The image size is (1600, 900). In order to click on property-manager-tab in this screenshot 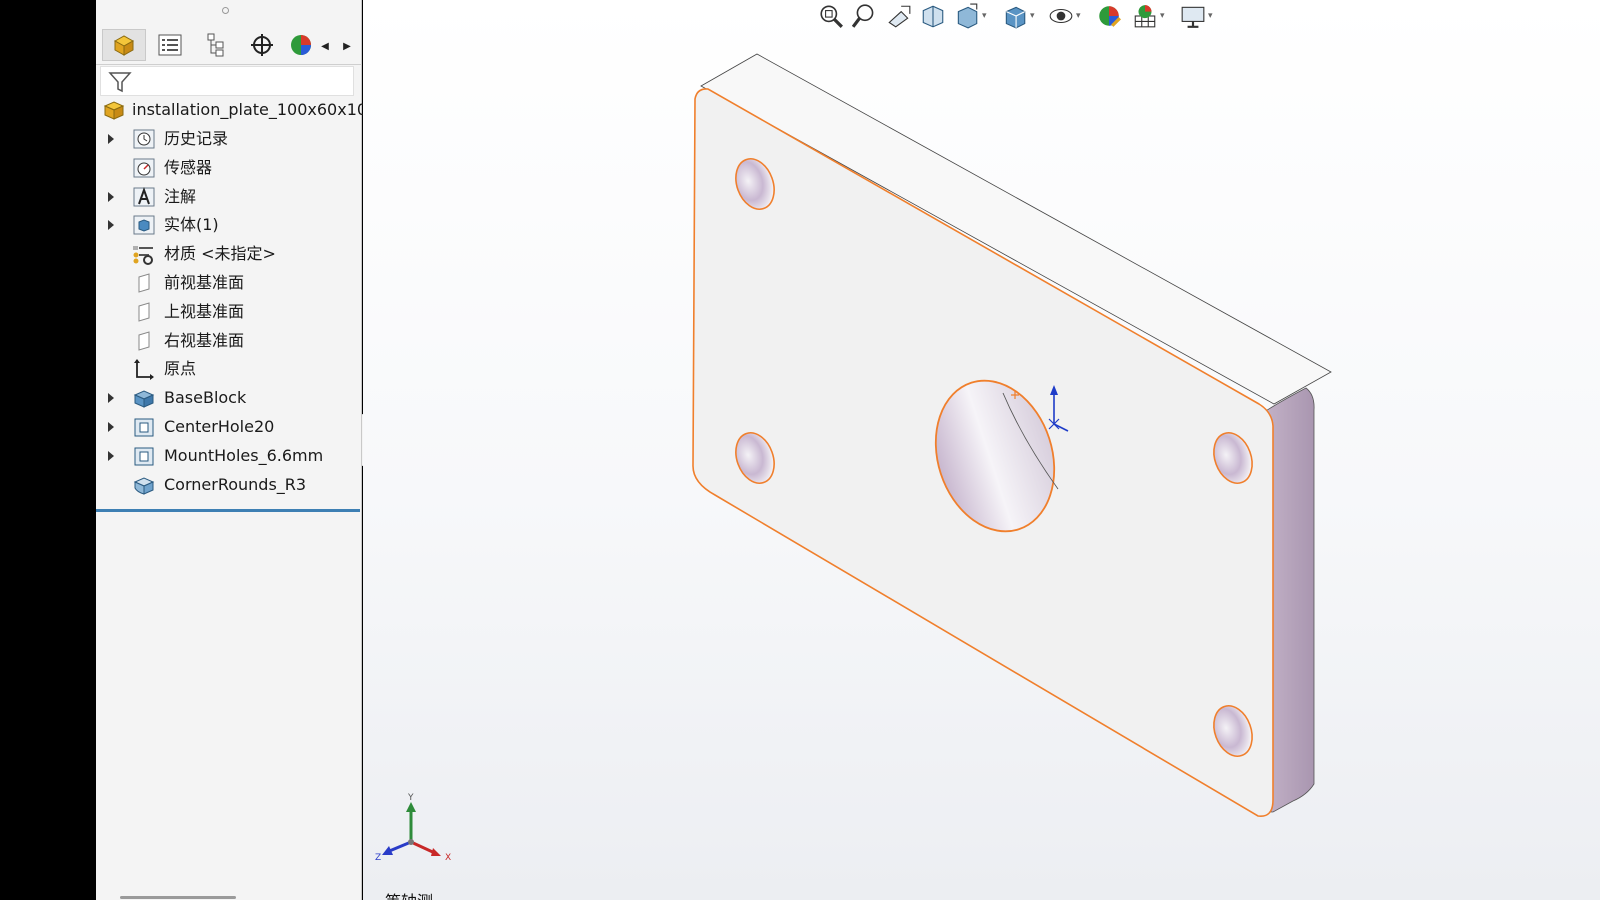, I will do `click(170, 45)`.